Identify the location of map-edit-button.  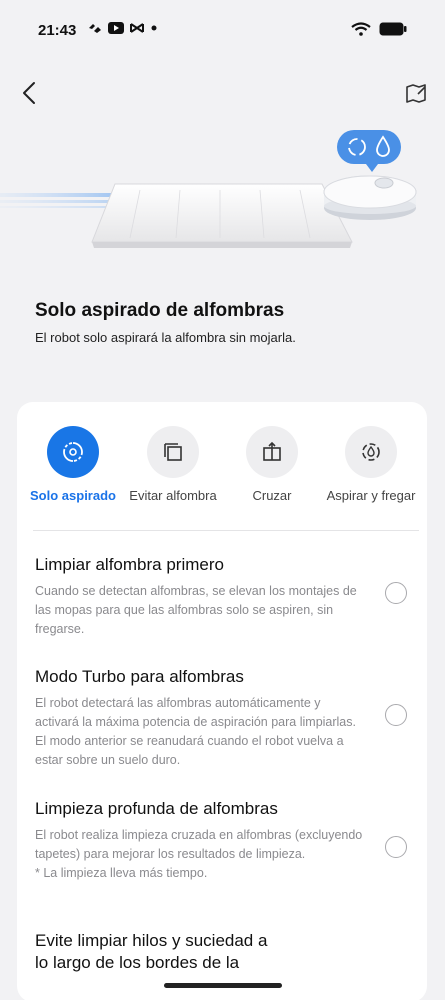
(416, 93).